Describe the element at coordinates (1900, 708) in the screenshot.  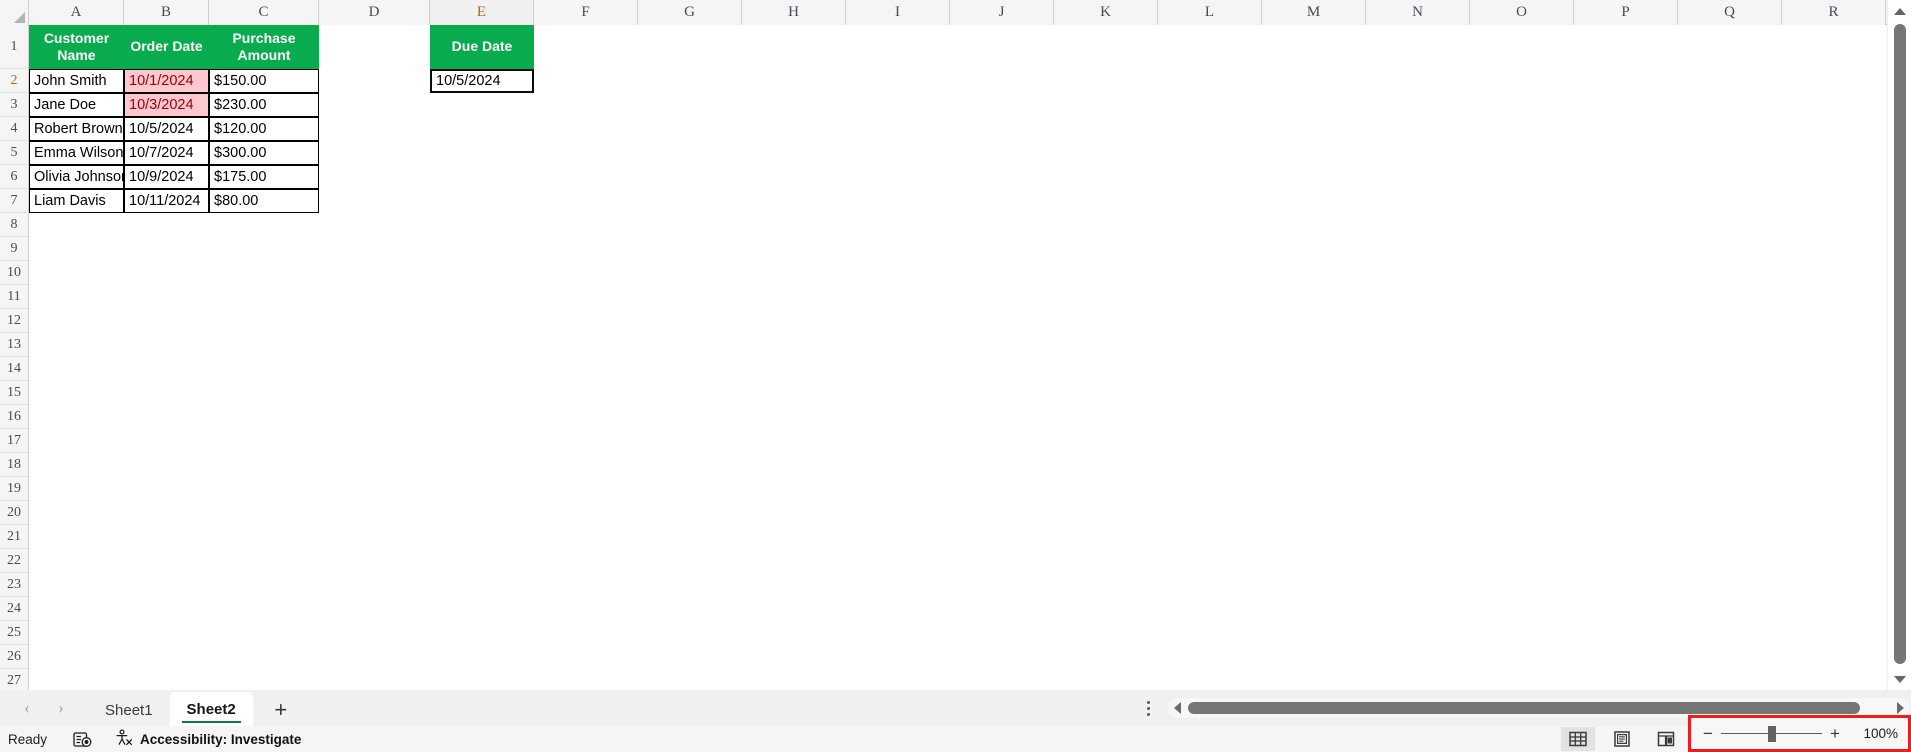
I see `scroll-right-icon` at that location.